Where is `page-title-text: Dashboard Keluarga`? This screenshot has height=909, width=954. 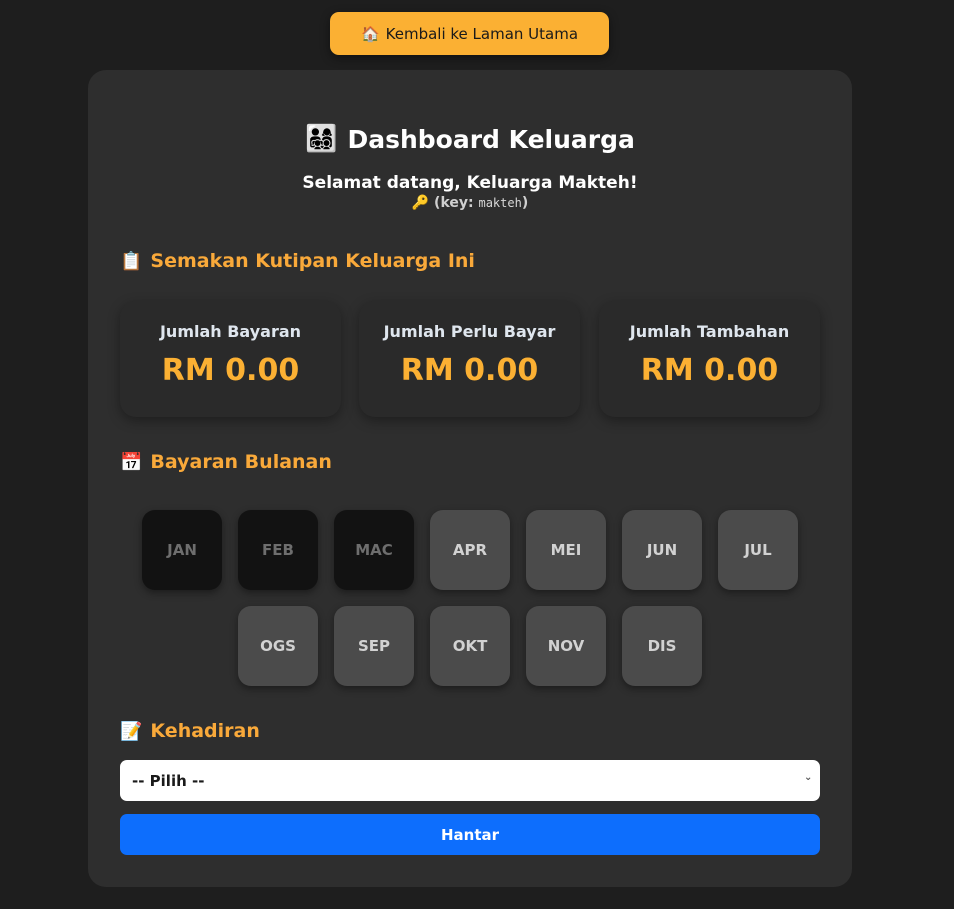 page-title-text: Dashboard Keluarga is located at coordinates (491, 139).